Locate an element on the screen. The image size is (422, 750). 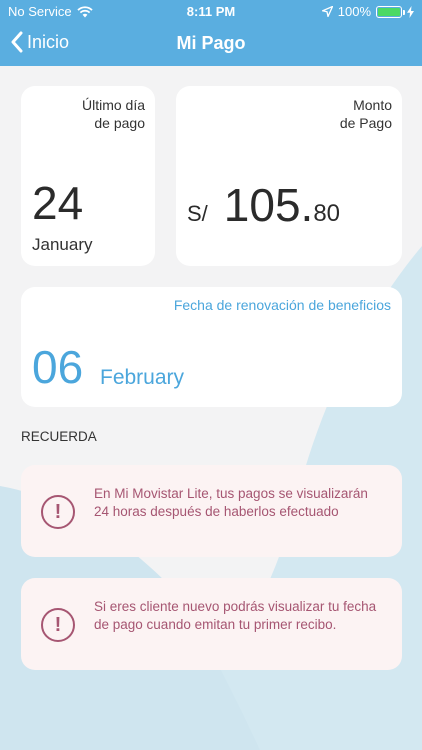
payment-amount-label: Monto de Pago is located at coordinates (366, 114).